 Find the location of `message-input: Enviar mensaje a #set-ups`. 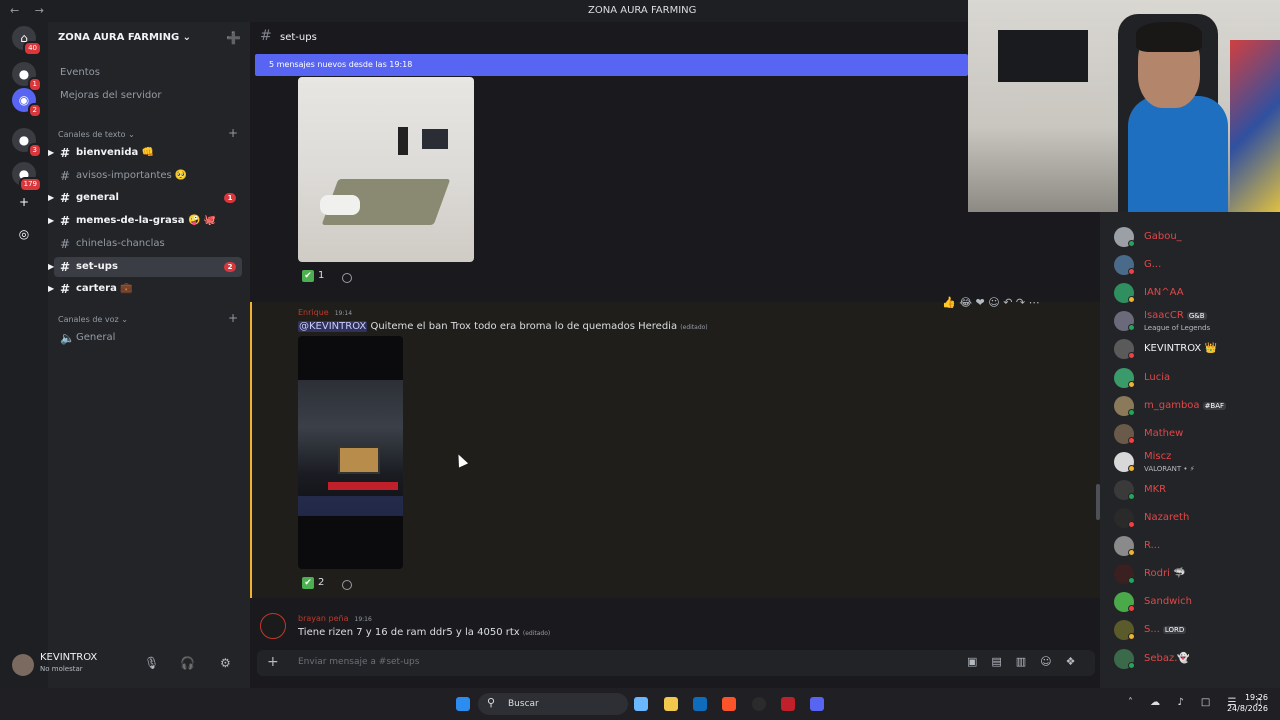

message-input: Enviar mensaje a #set-ups is located at coordinates (358, 662).